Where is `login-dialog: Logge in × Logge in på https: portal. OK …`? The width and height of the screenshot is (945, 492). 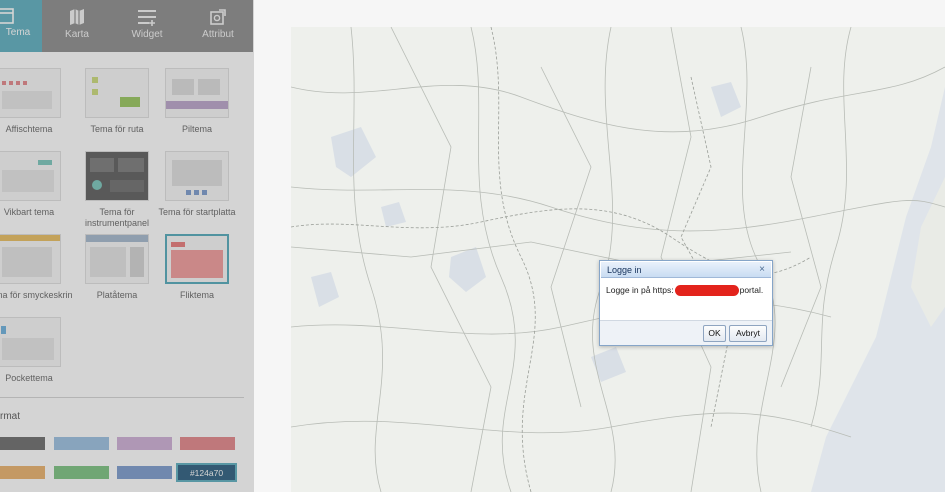
login-dialog: Logge in × Logge in på https: portal. OK … is located at coordinates (686, 303).